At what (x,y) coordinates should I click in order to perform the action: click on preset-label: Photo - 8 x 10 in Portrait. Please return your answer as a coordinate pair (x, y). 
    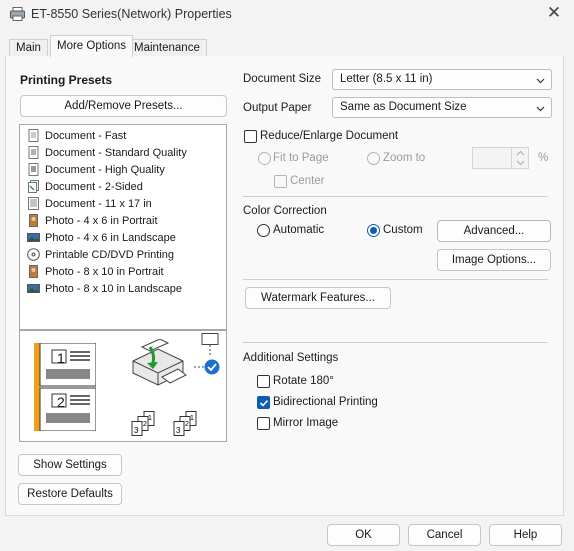
    Looking at the image, I should click on (104, 271).